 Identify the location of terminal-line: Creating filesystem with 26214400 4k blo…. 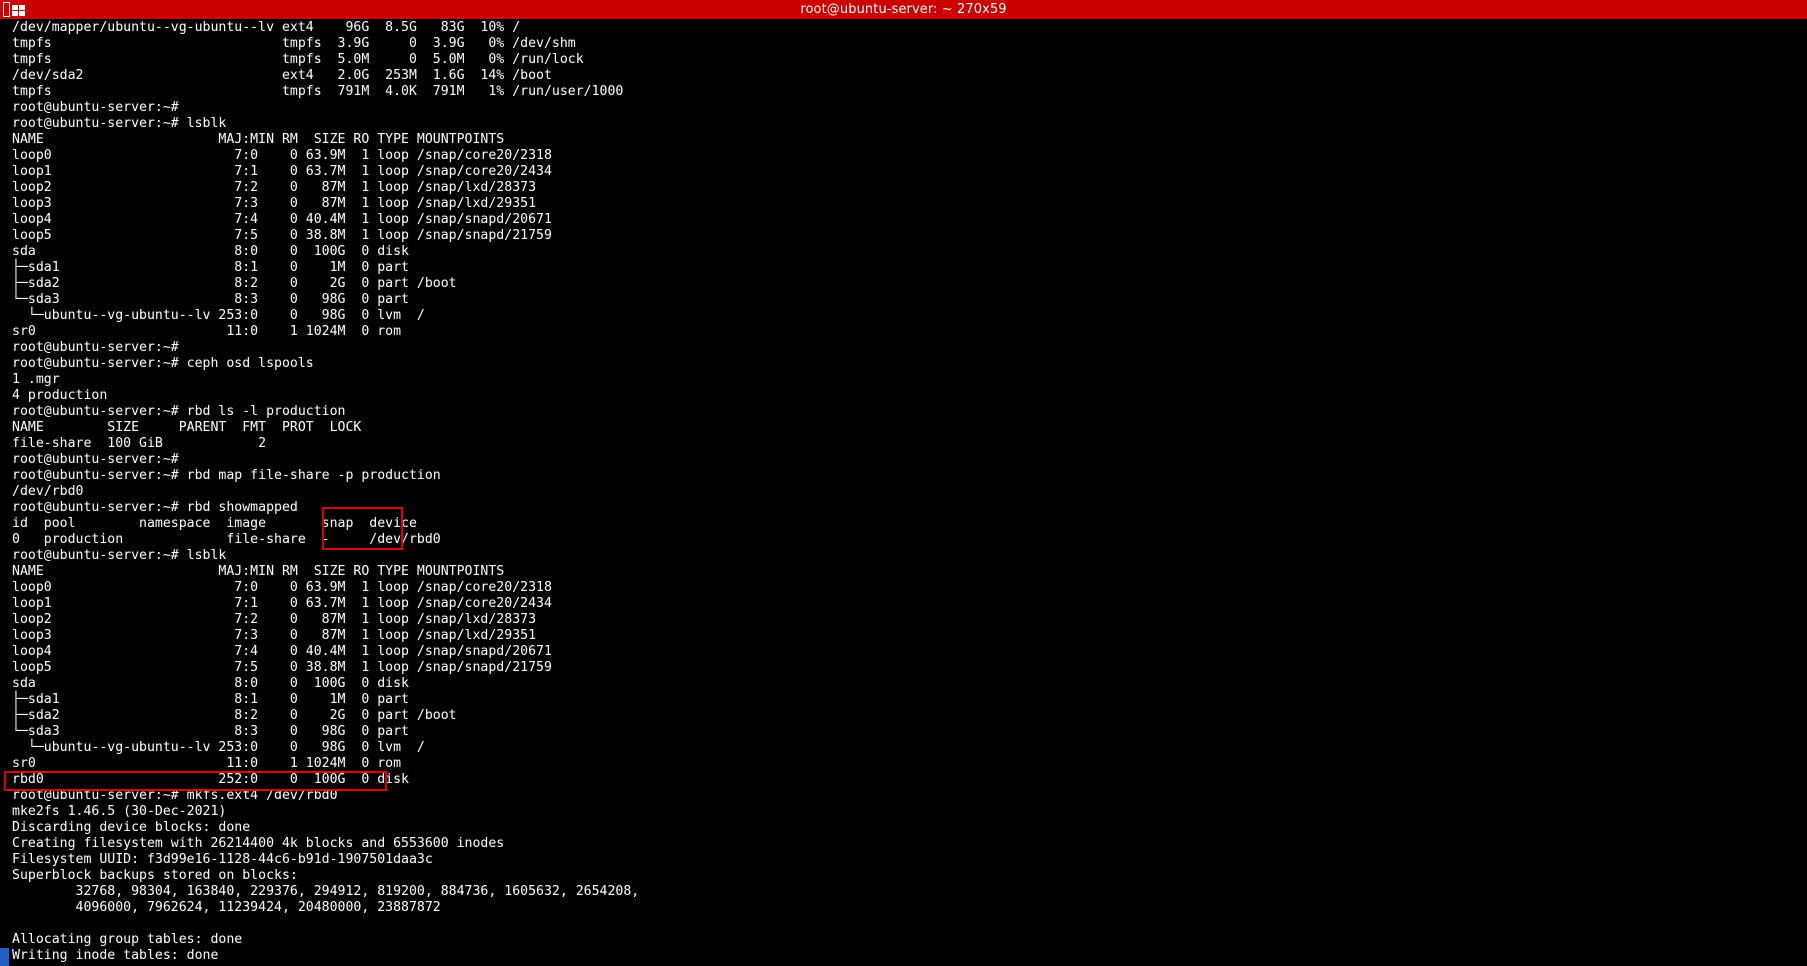
(258, 843).